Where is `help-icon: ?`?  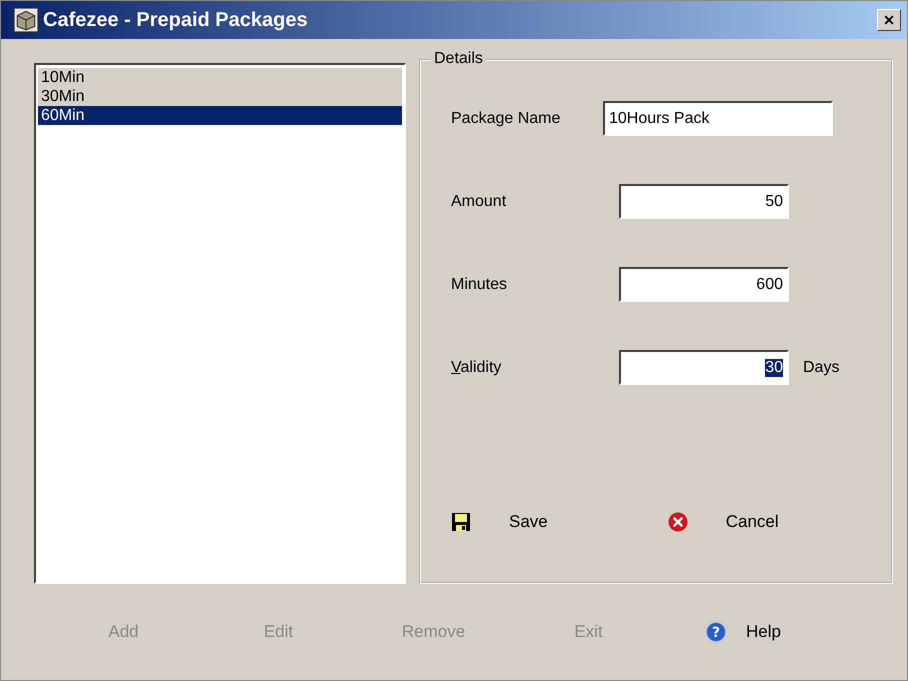
help-icon: ? is located at coordinates (716, 632).